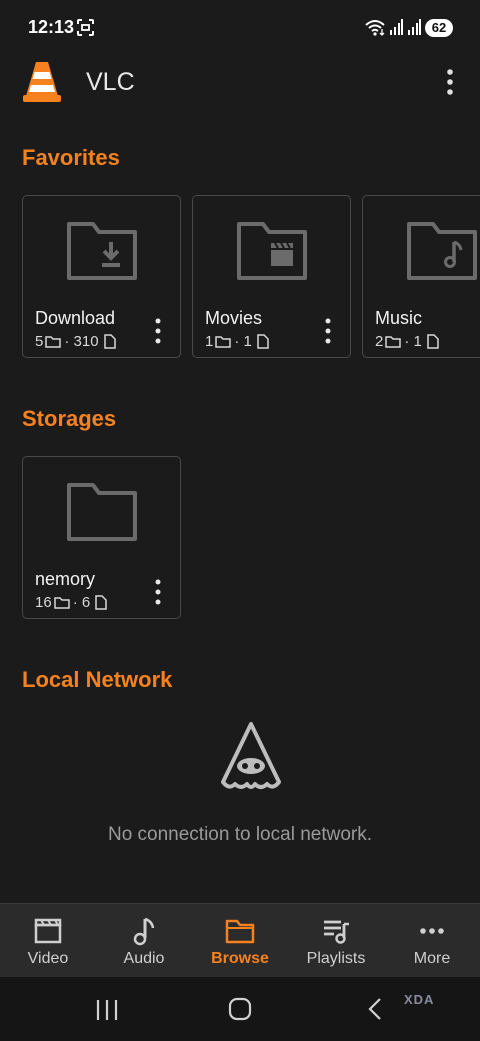  I want to click on no-connection-message: No connection to local network., so click(240, 834).